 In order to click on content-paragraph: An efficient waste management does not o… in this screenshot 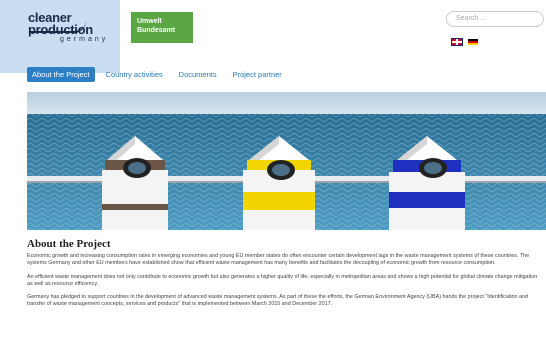, I will do `click(282, 280)`.